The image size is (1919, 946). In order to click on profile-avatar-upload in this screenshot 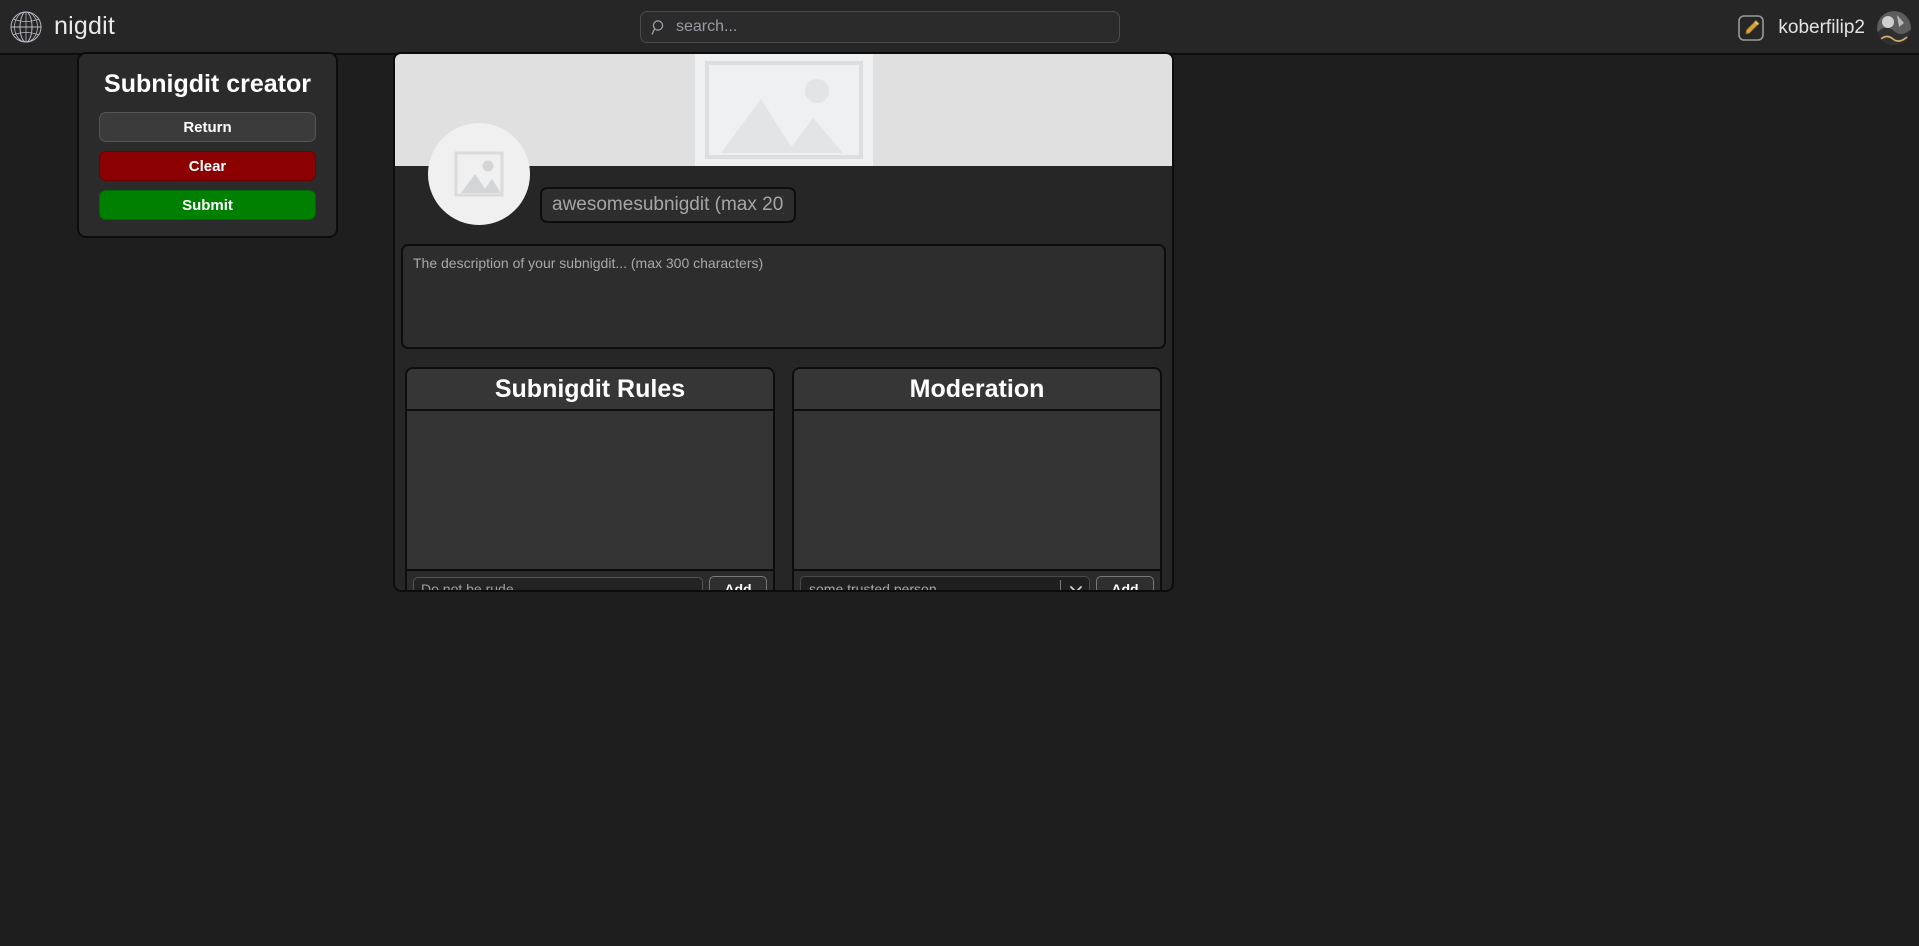, I will do `click(479, 174)`.